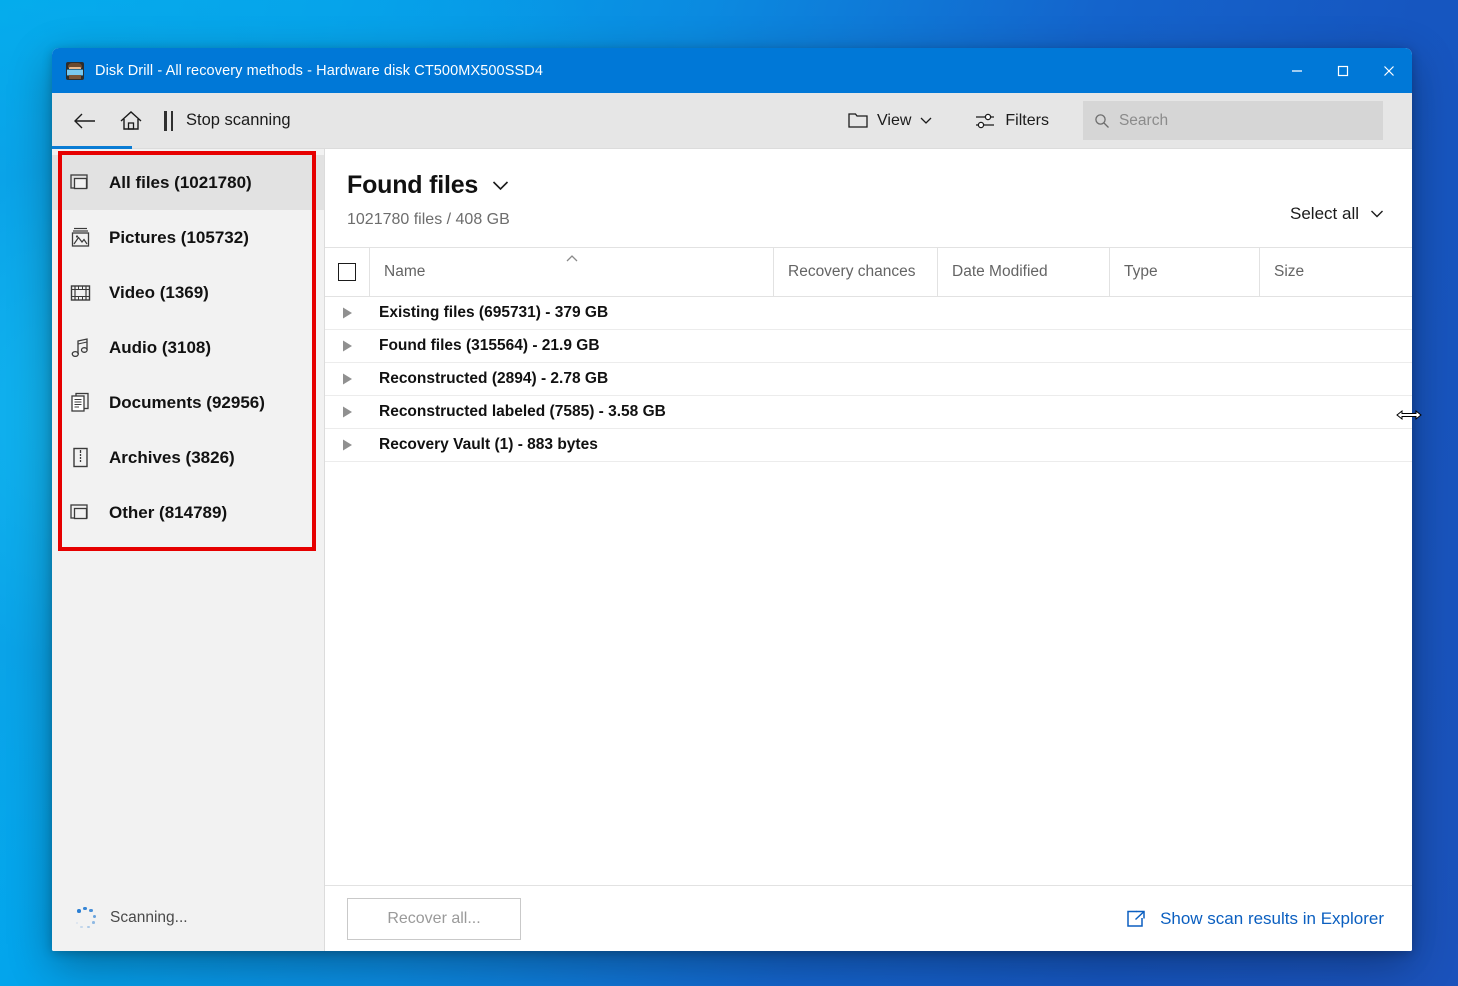 The height and width of the screenshot is (986, 1458). I want to click on column-header-name: Name, so click(571, 272).